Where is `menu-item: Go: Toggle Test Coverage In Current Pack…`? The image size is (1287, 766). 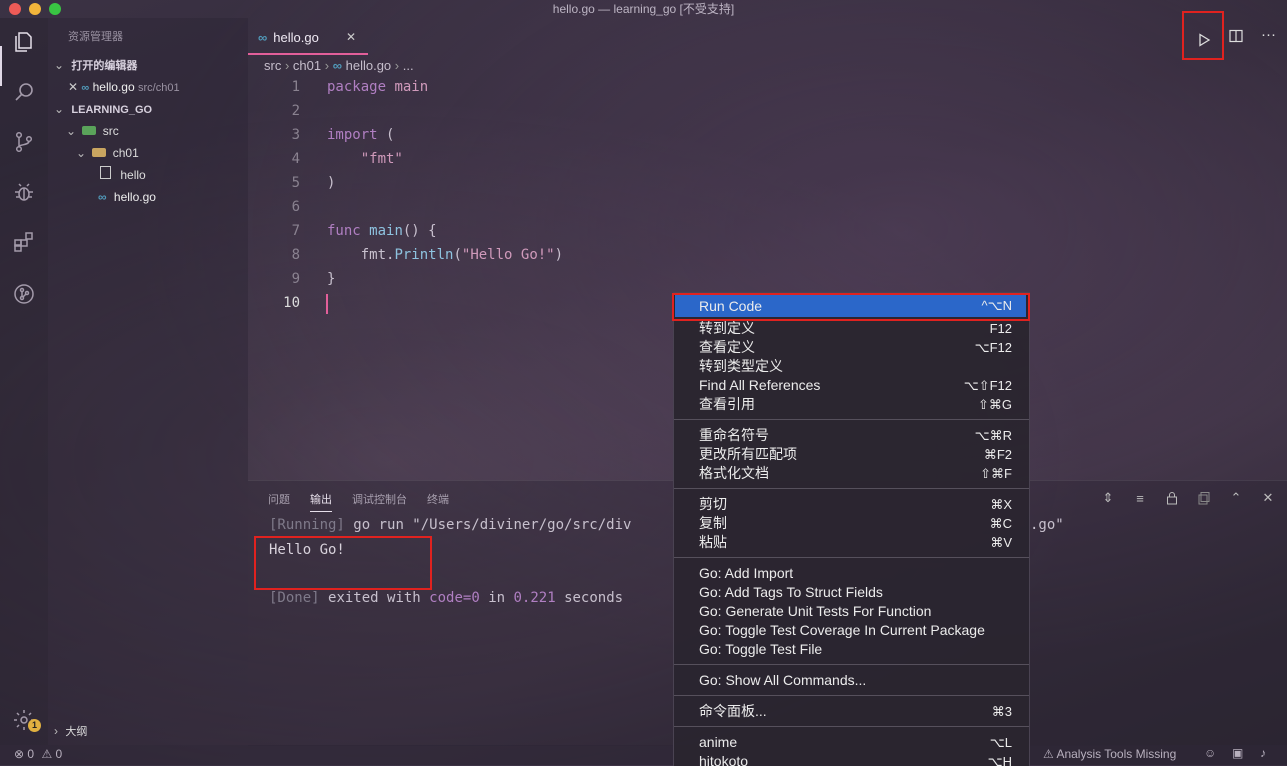
menu-item: Go: Toggle Test Coverage In Current Pack… is located at coordinates (850, 630).